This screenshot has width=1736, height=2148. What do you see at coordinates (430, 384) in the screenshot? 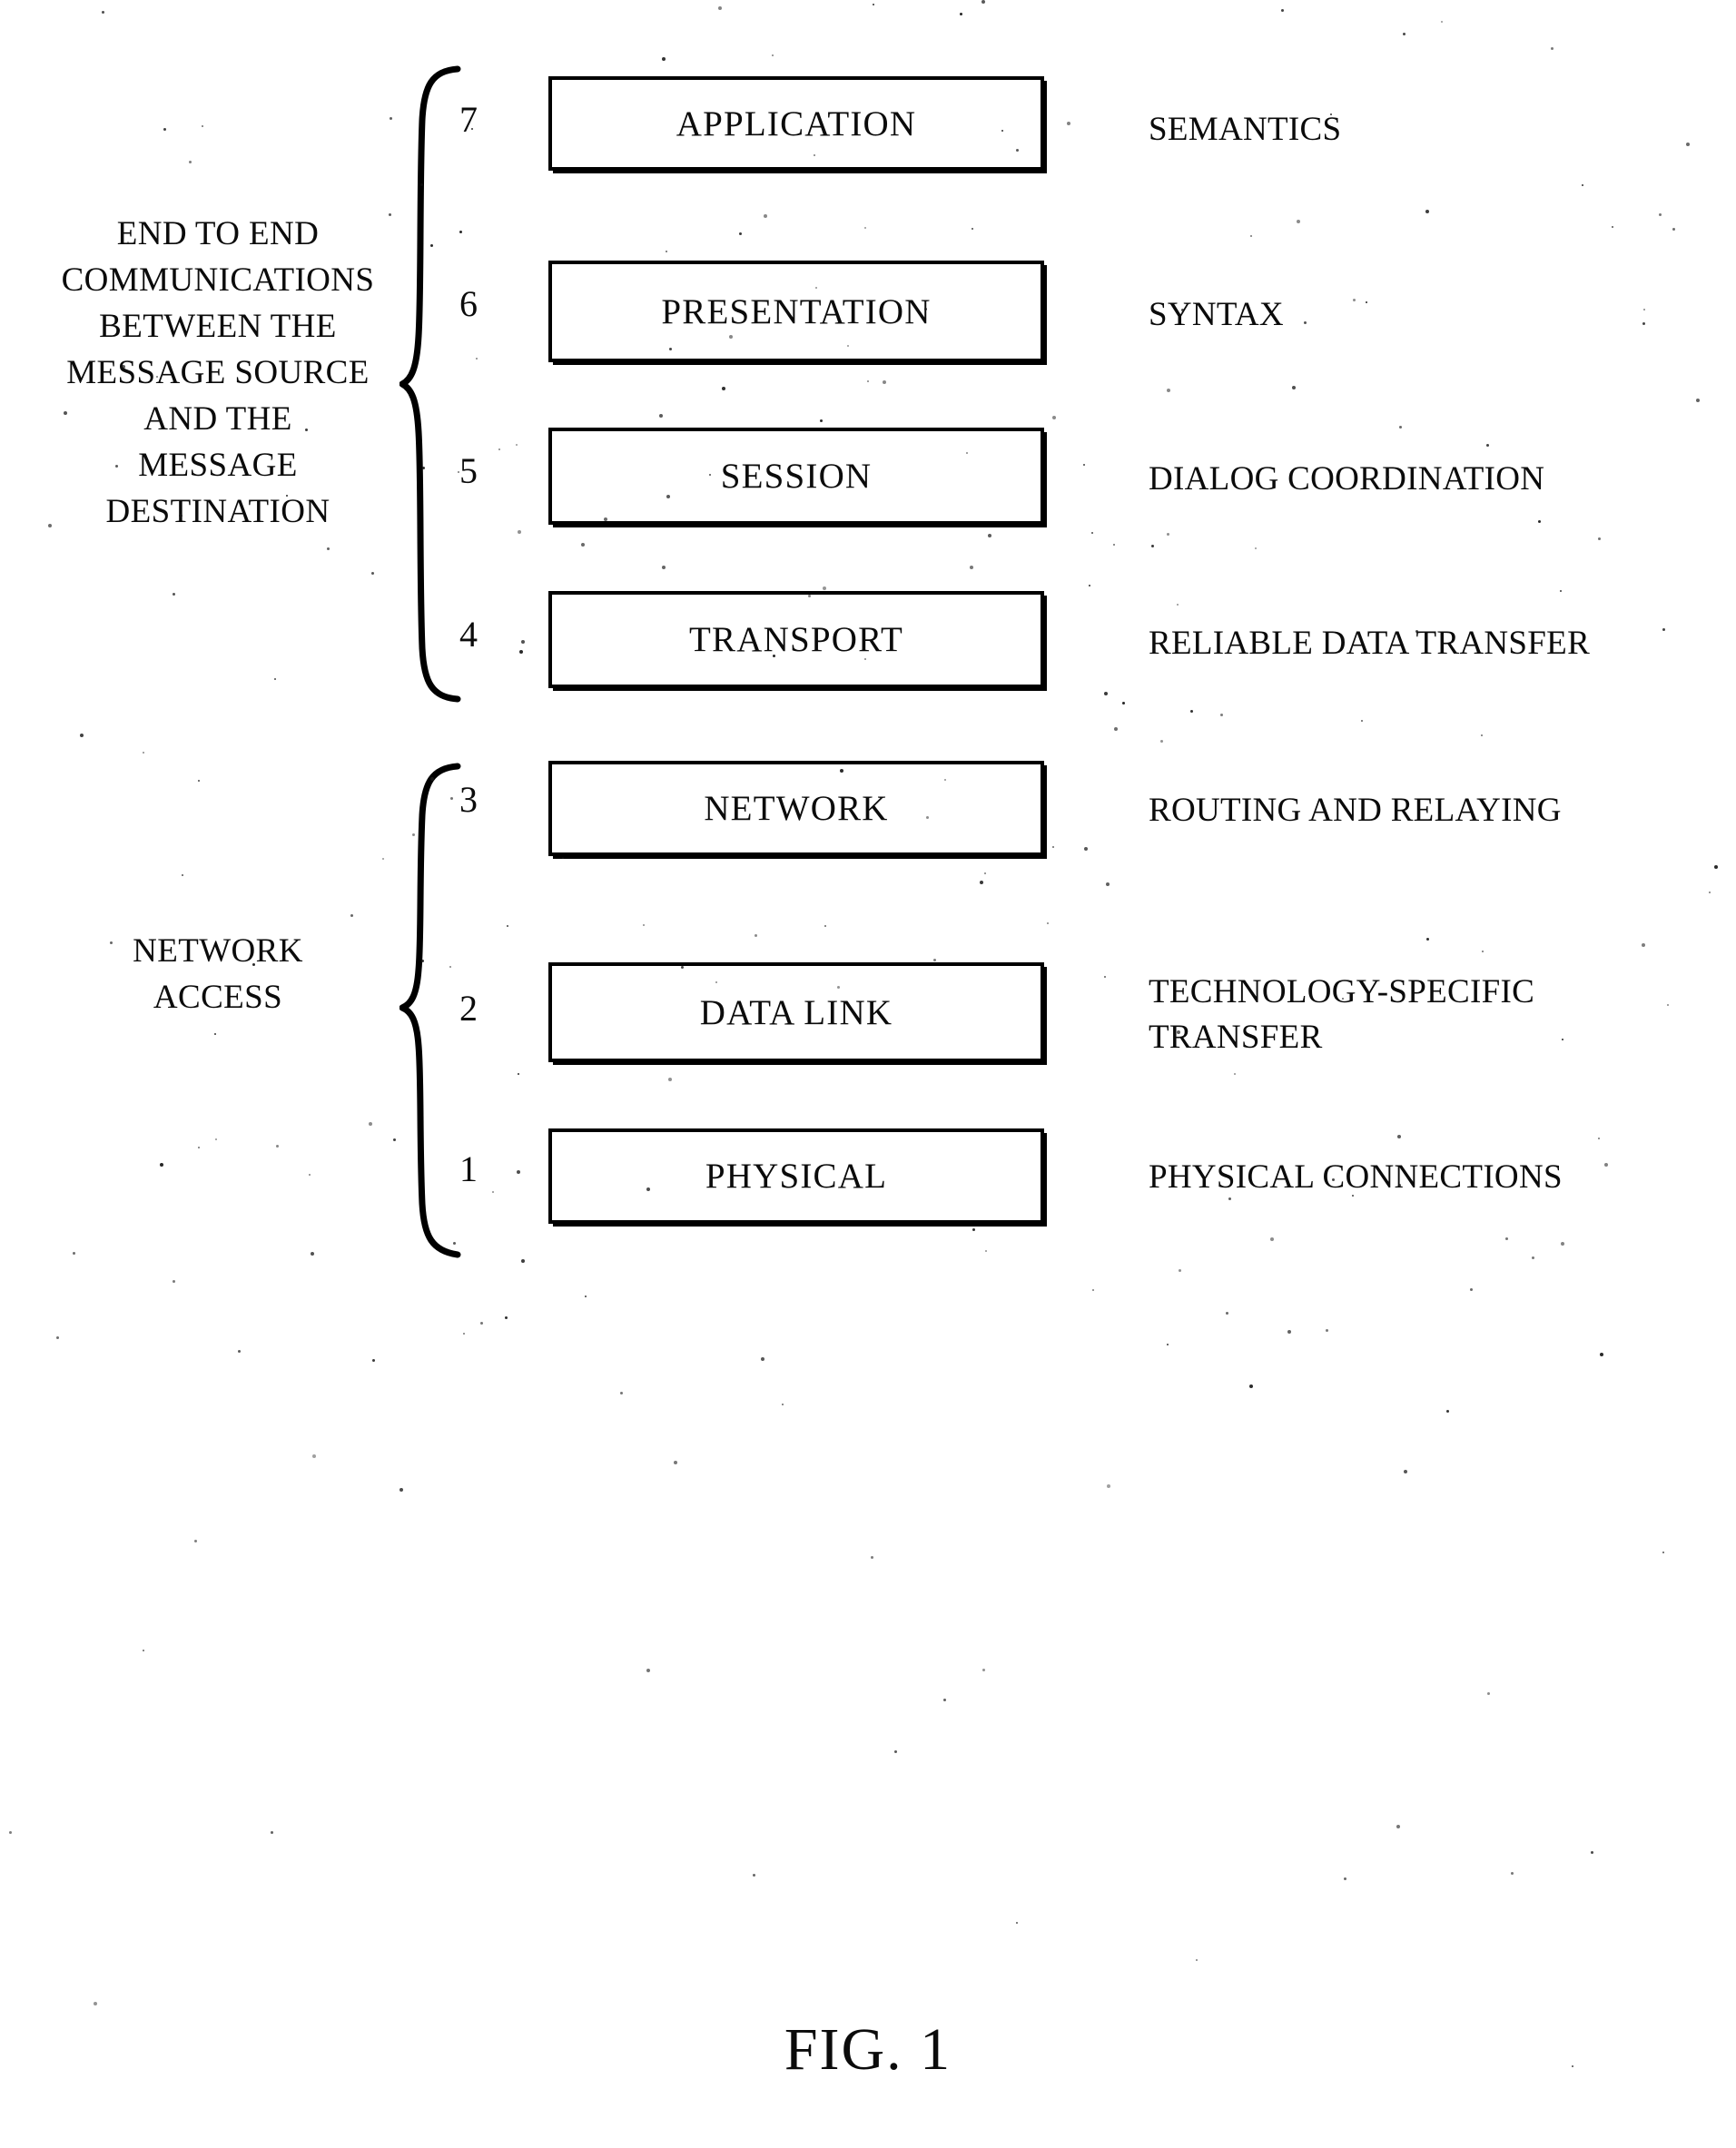
I see `brace-upper-end-to-end` at bounding box center [430, 384].